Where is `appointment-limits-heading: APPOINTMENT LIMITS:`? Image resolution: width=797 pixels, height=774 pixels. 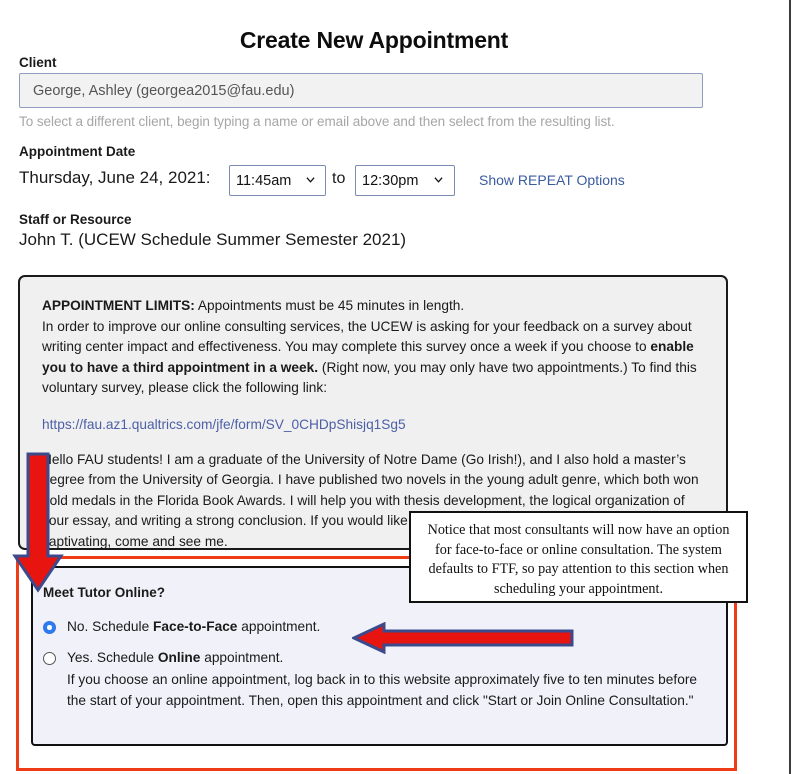
appointment-limits-heading: APPOINTMENT LIMITS: is located at coordinates (118, 305).